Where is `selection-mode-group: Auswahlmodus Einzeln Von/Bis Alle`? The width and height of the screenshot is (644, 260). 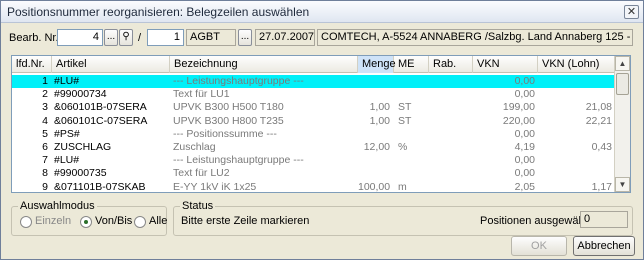 selection-mode-group: Auswahlmodus Einzeln Von/Bis Alle is located at coordinates (89, 218).